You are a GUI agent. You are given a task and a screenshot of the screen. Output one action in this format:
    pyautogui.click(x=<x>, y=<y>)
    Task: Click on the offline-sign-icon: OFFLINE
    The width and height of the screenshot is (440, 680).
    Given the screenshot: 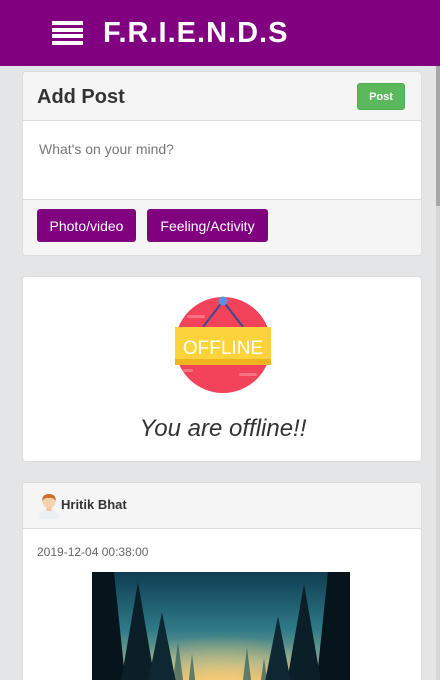 What is the action you would take?
    pyautogui.click(x=223, y=344)
    